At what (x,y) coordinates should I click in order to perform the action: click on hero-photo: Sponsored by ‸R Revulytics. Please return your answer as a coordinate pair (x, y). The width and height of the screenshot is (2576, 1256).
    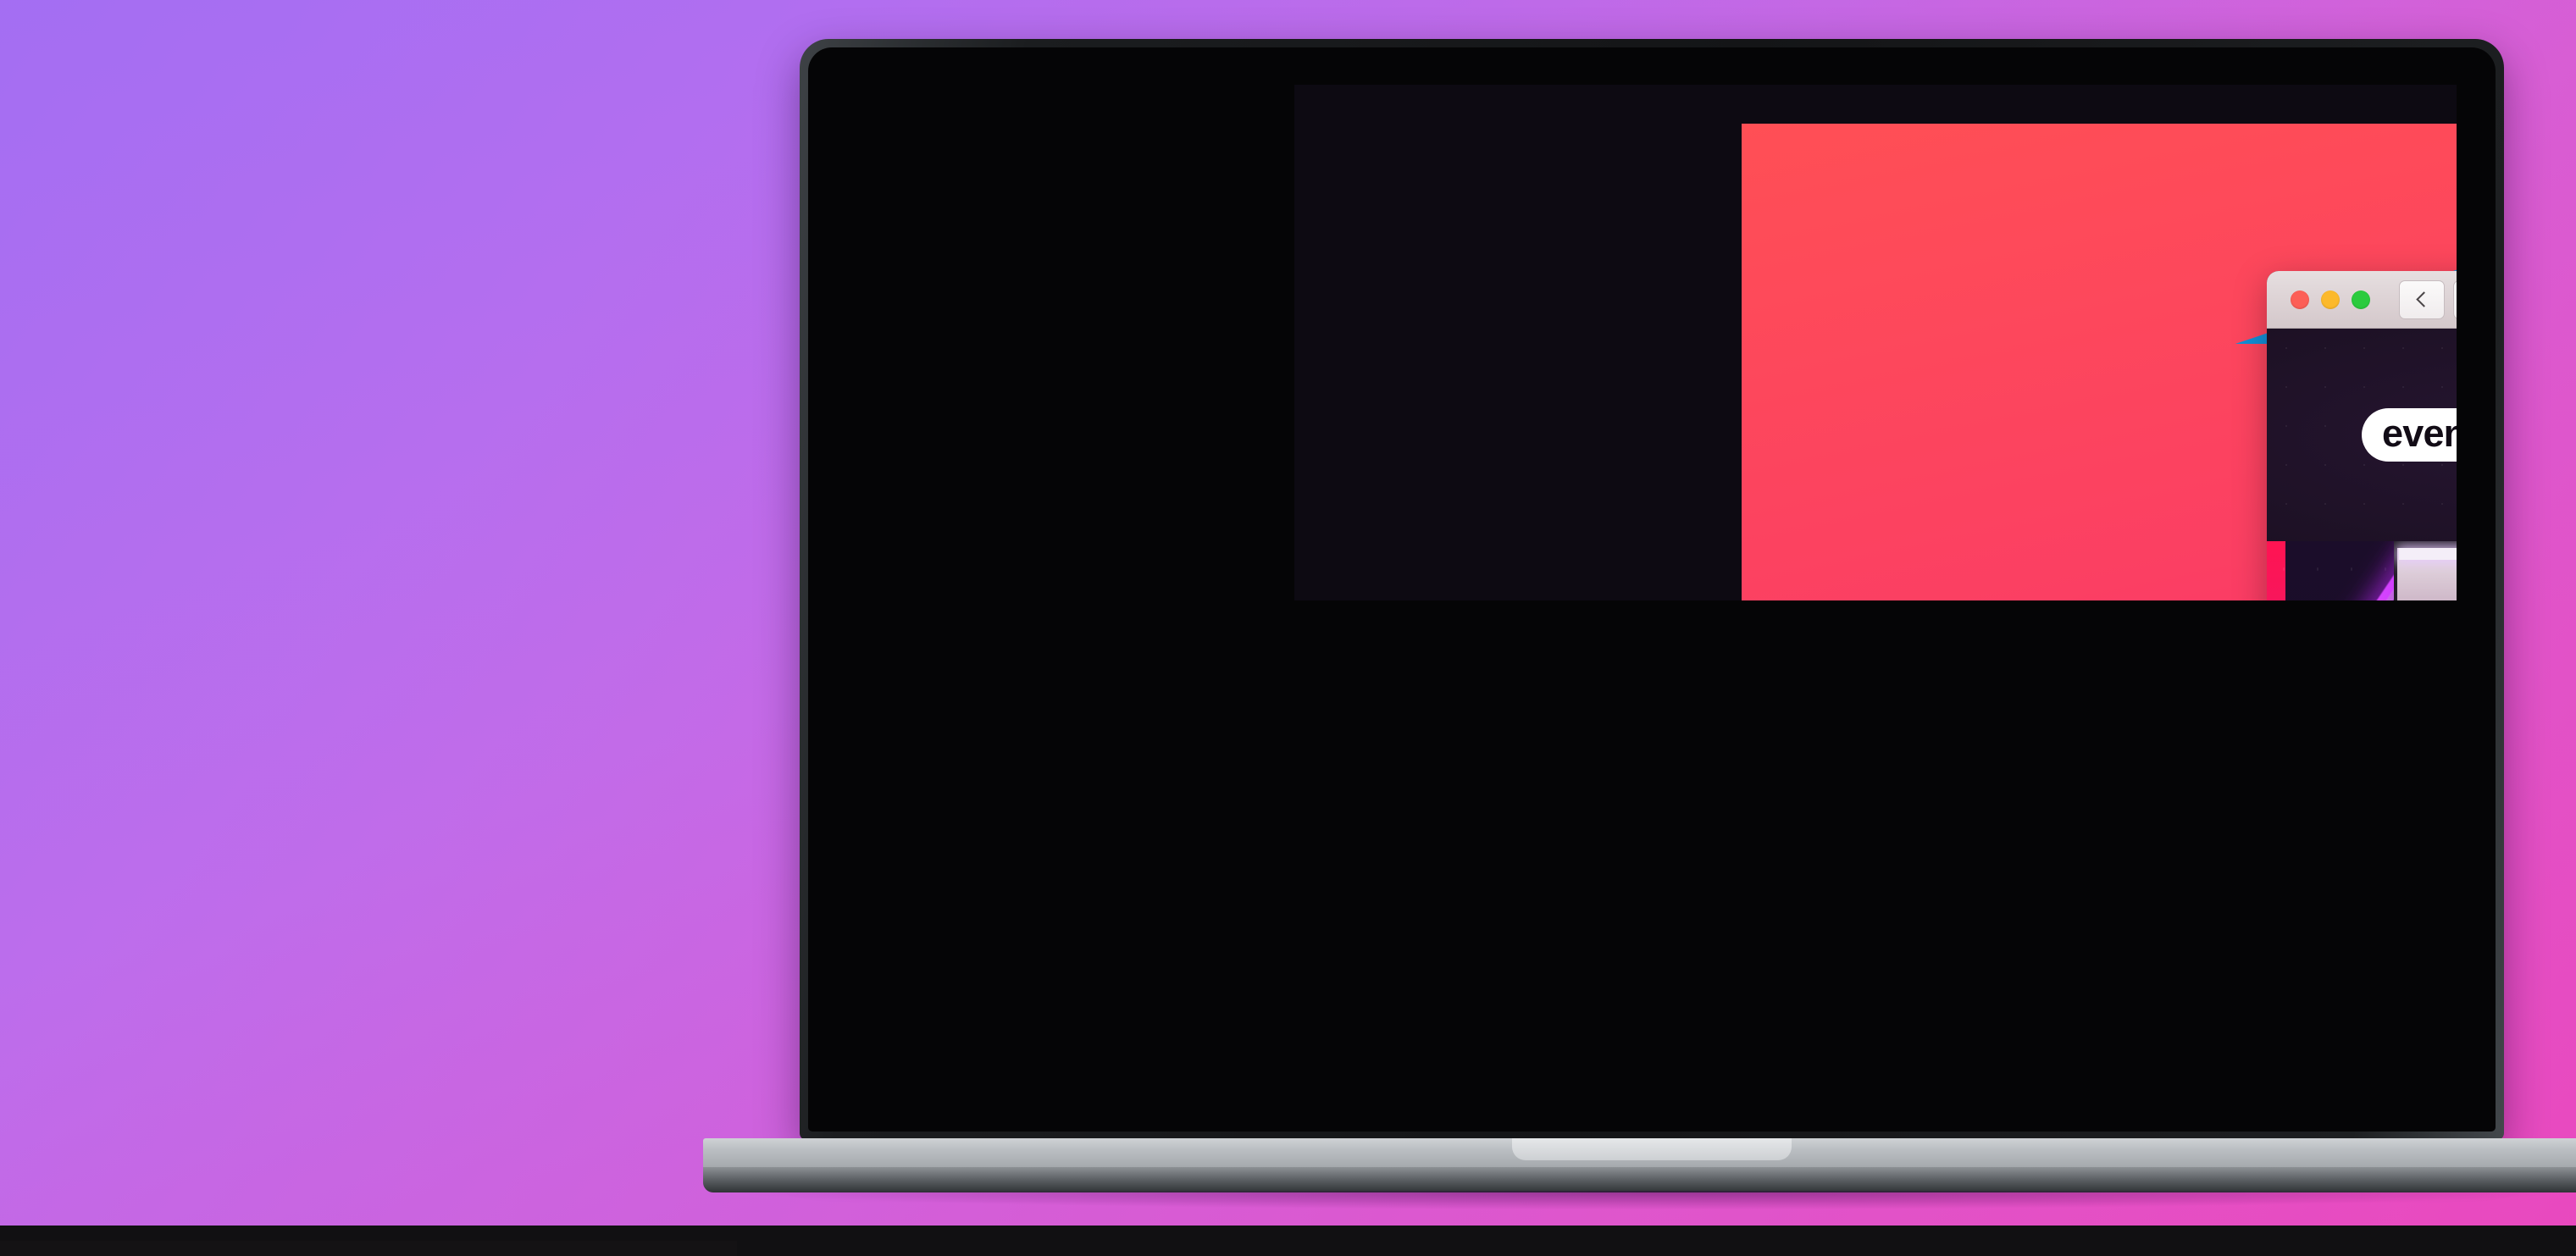
    Looking at the image, I should click on (2362, 570).